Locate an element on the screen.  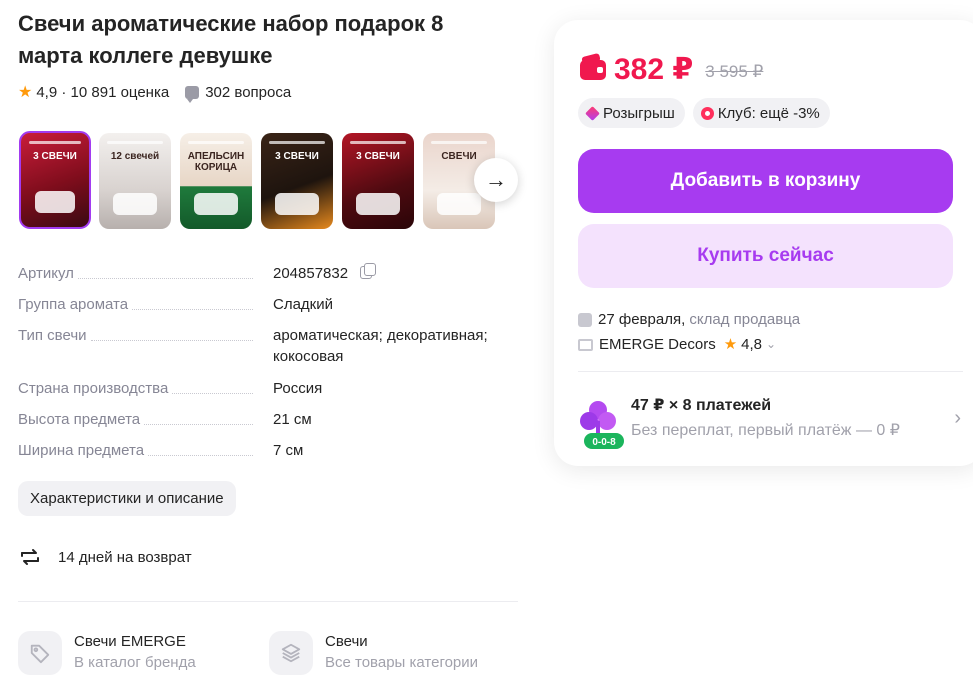
spec-key: Ширина предмета is located at coordinates (83, 450).